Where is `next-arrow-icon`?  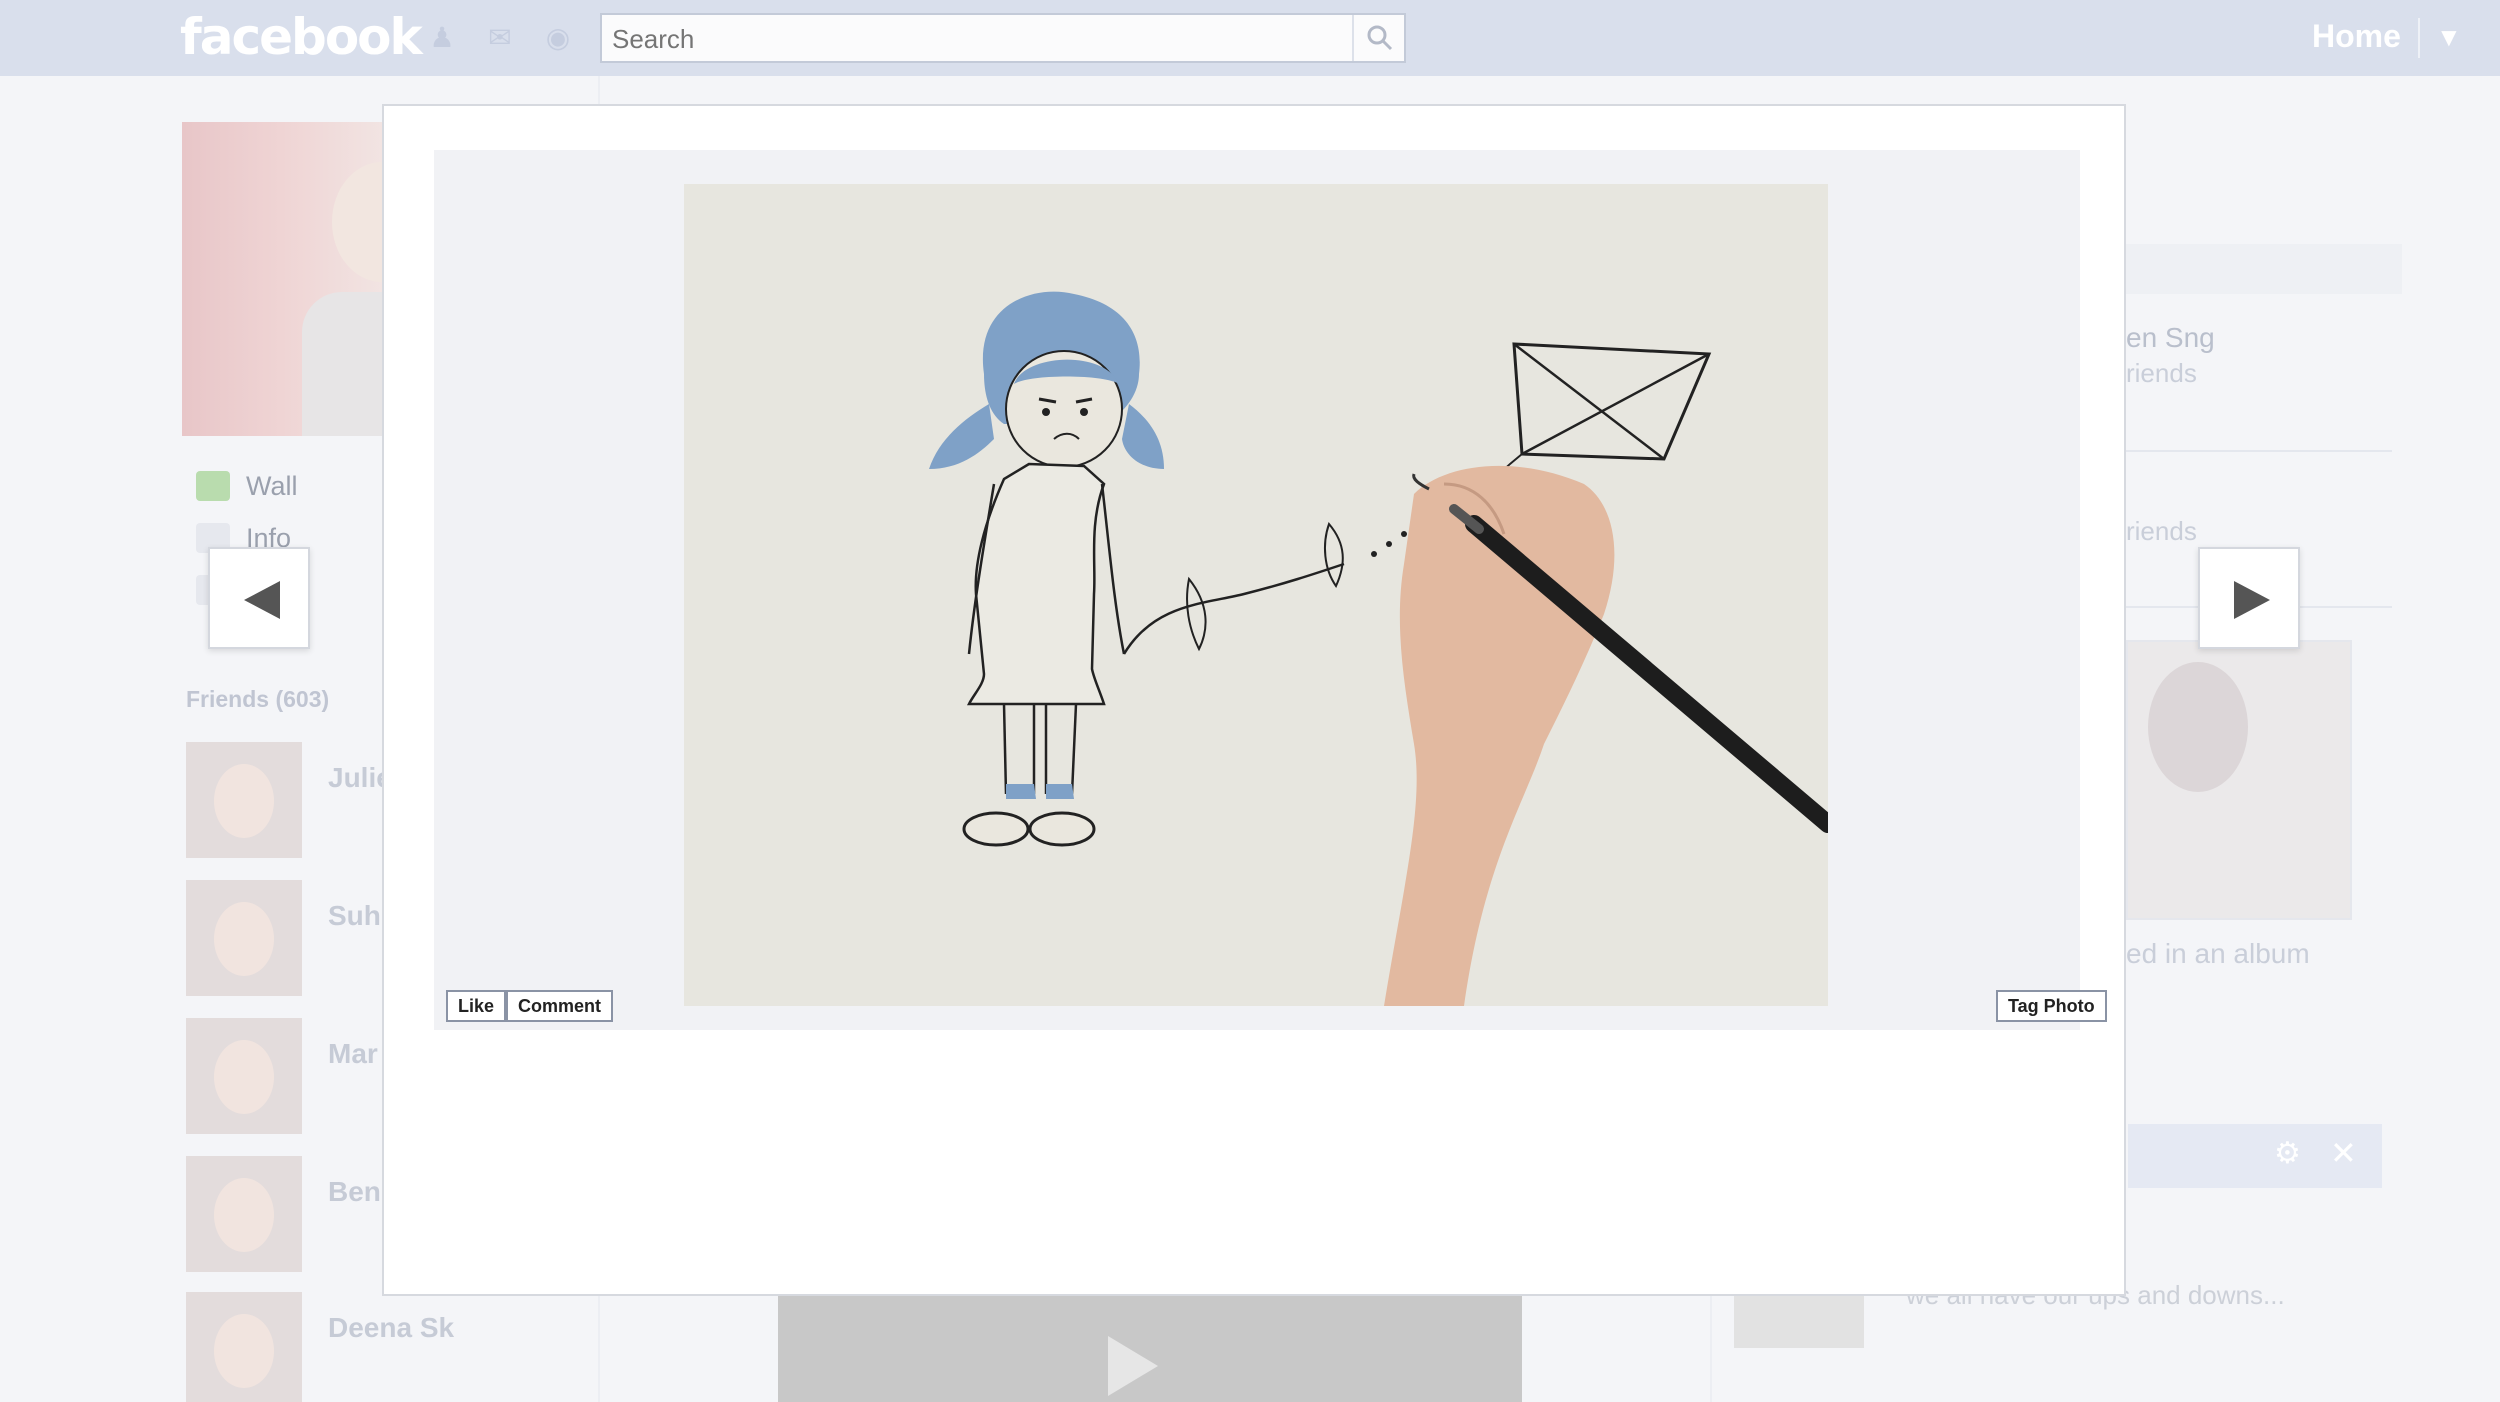 next-arrow-icon is located at coordinates (2252, 600).